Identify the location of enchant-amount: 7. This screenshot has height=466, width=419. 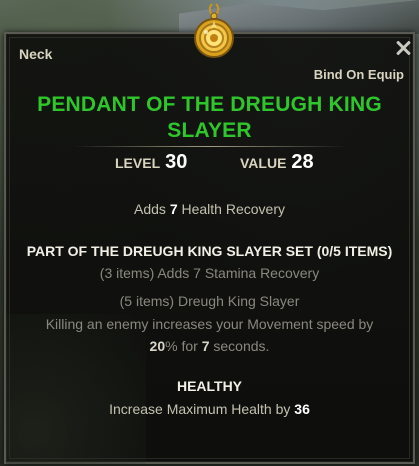
(173, 209).